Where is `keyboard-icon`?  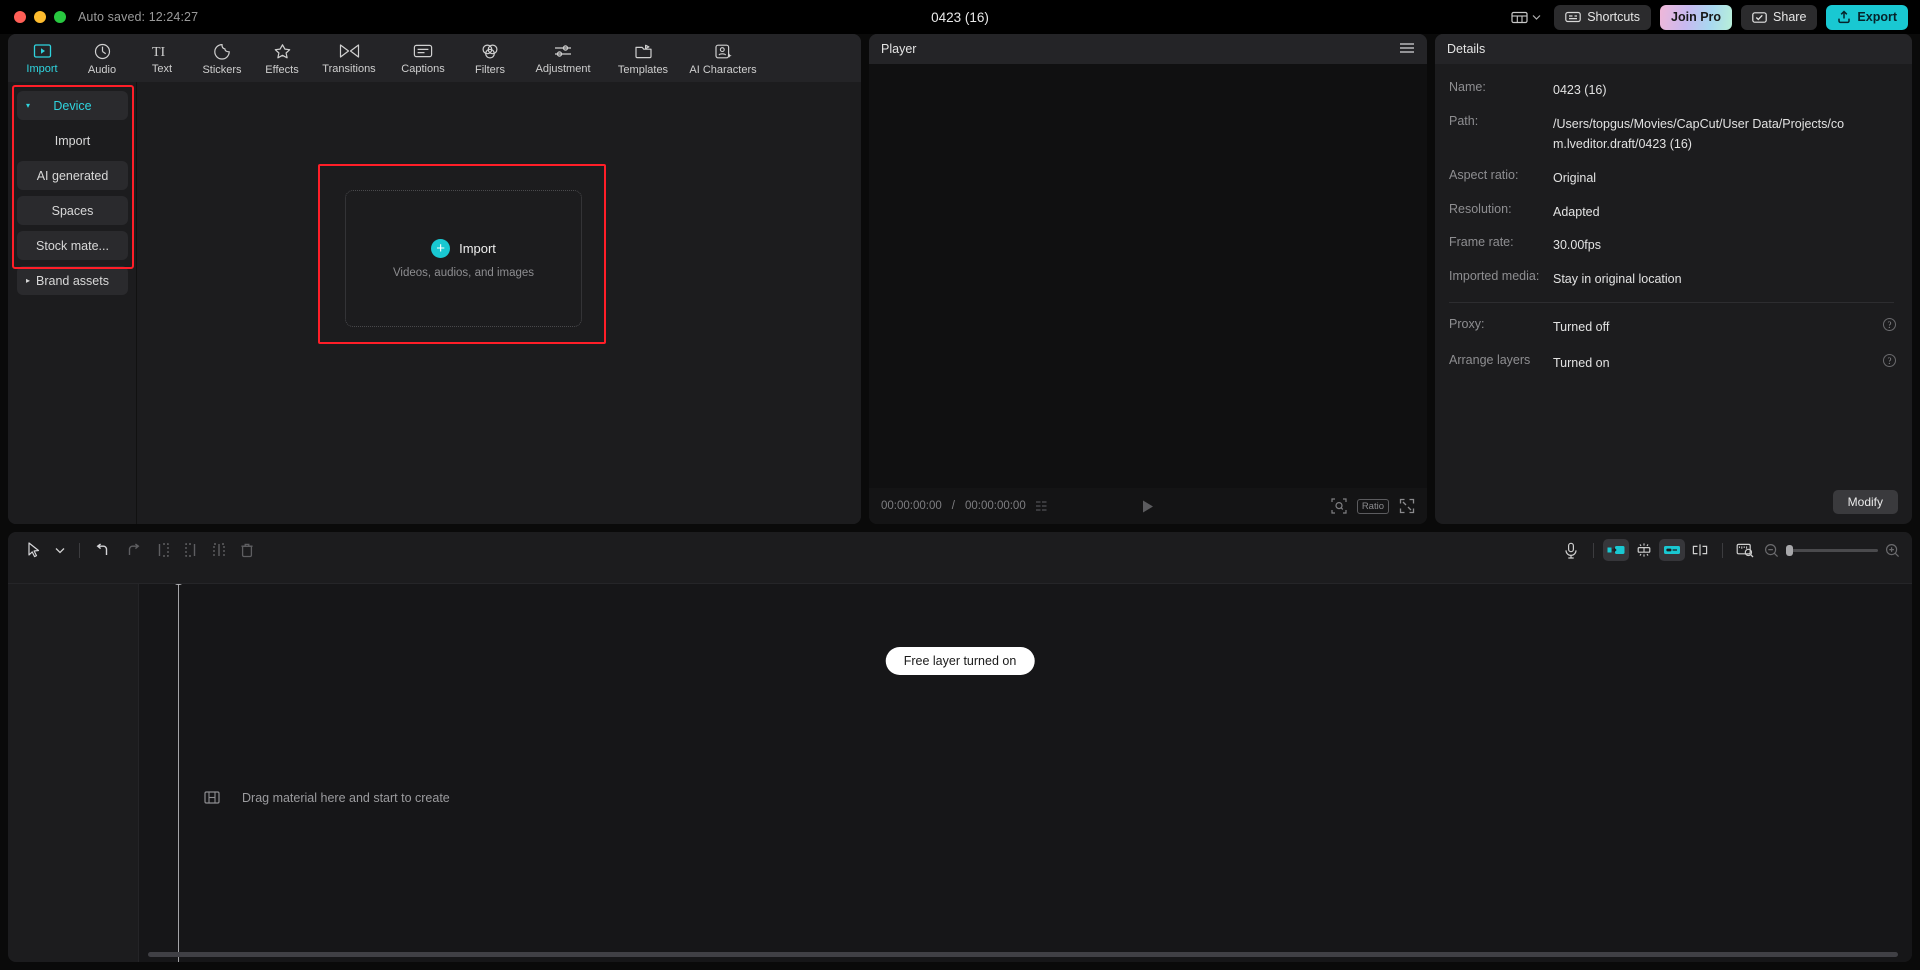 keyboard-icon is located at coordinates (1573, 17).